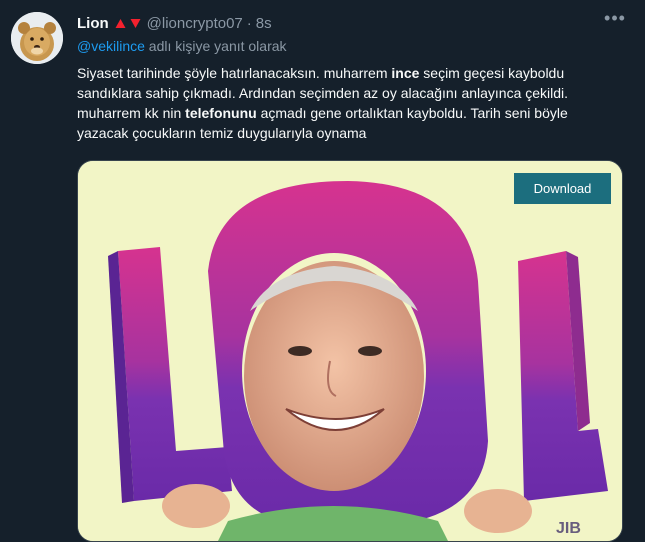  I want to click on reply-context: @vekilince adlı kişiye yanıt olarak, so click(182, 46).